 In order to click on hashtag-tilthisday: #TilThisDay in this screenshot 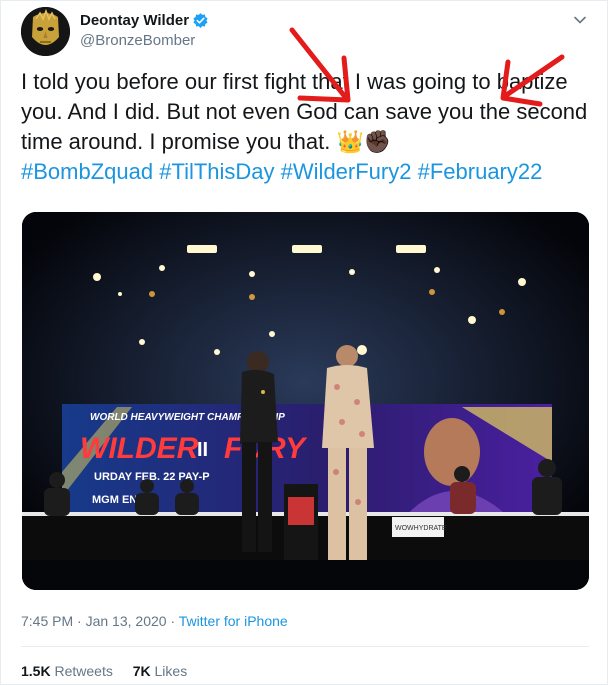, I will do `click(216, 171)`.